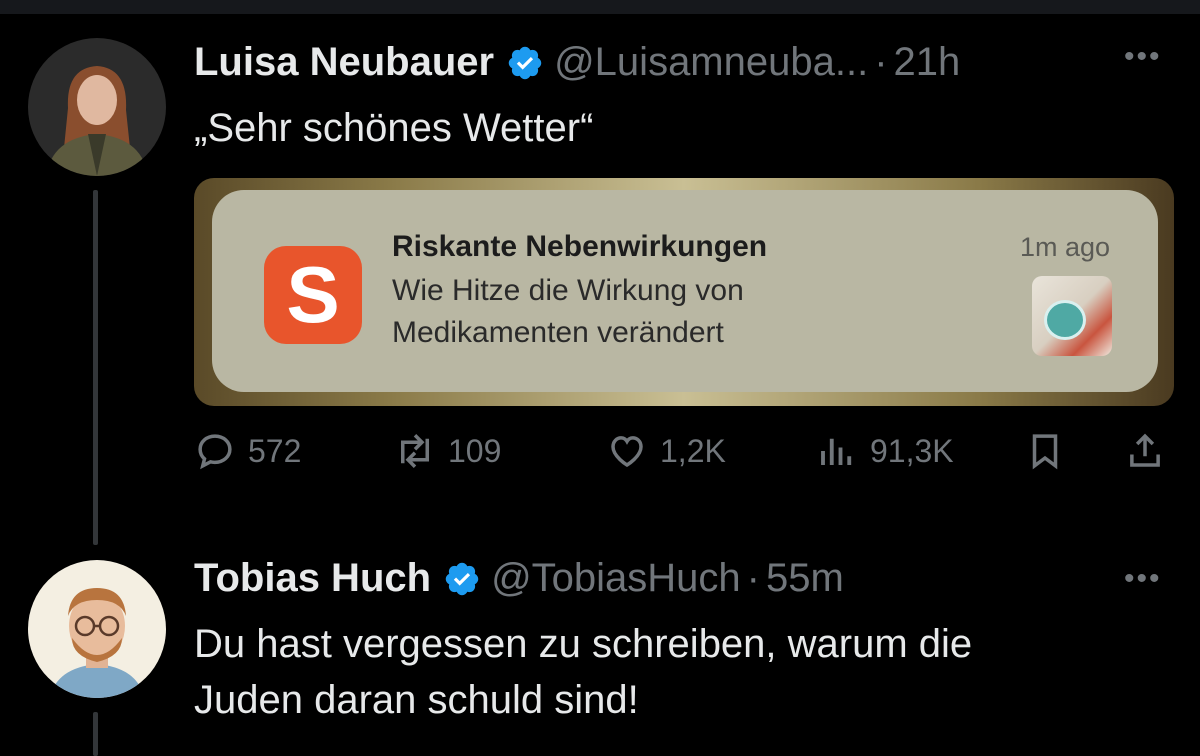 This screenshot has height=756, width=1200. Describe the element at coordinates (927, 62) in the screenshot. I see `timestamp: 21h` at that location.